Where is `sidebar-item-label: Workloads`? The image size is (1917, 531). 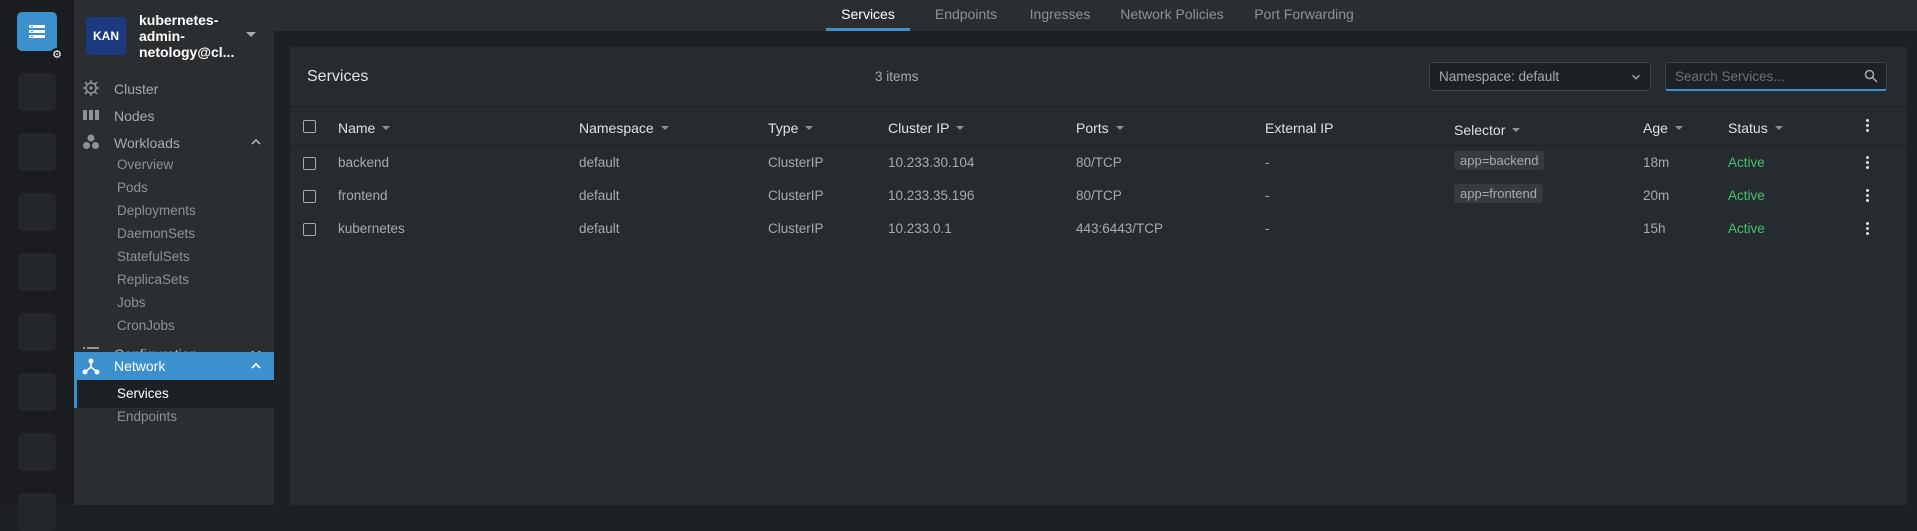
sidebar-item-label: Workloads is located at coordinates (147, 142).